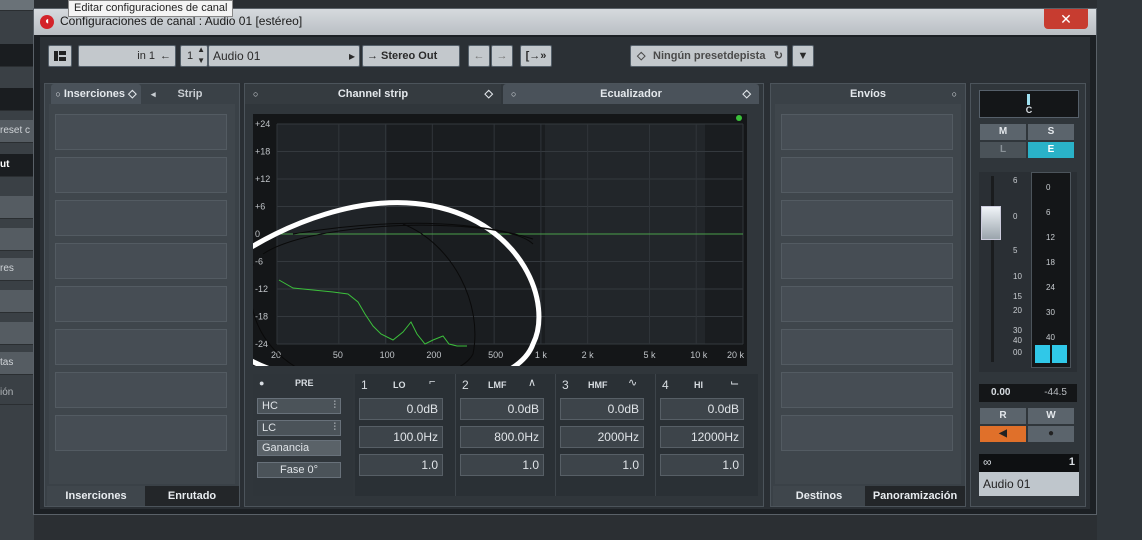  I want to click on channel-name-field: Audio 01 ▸, so click(284, 56).